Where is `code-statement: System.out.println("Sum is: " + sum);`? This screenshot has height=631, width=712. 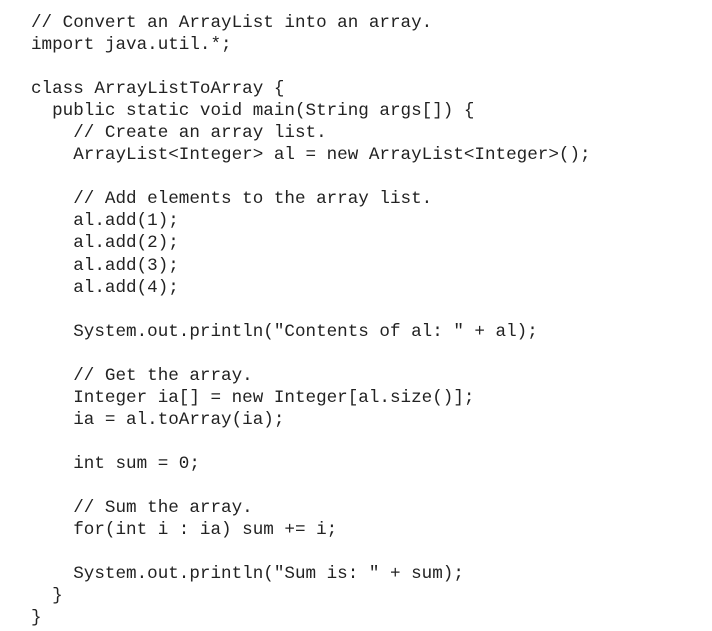
code-statement: System.out.println("Sum is: " + sum); is located at coordinates (247, 574).